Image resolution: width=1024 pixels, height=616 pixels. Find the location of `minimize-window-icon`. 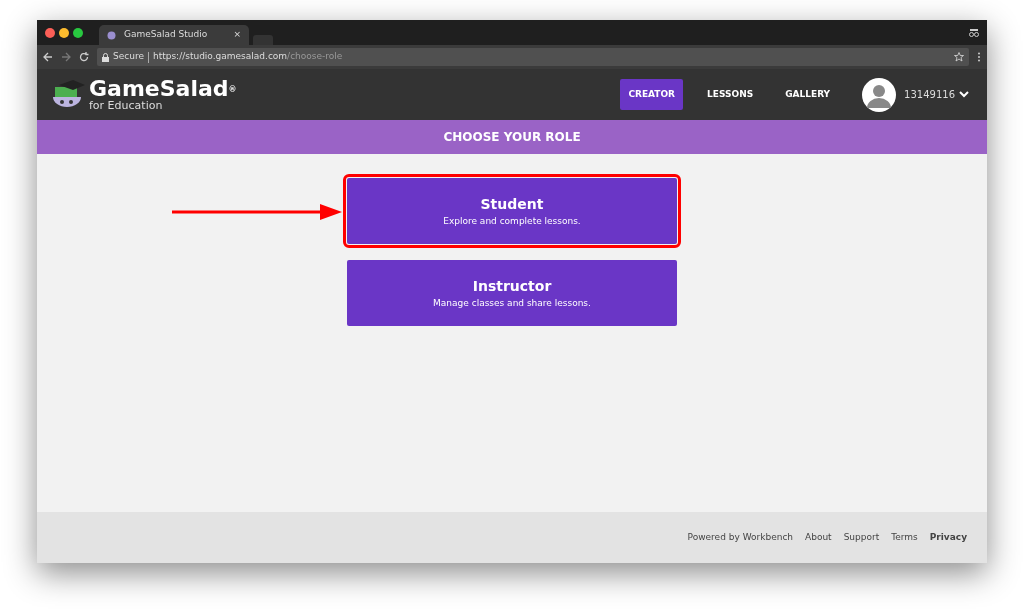

minimize-window-icon is located at coordinates (64, 32).